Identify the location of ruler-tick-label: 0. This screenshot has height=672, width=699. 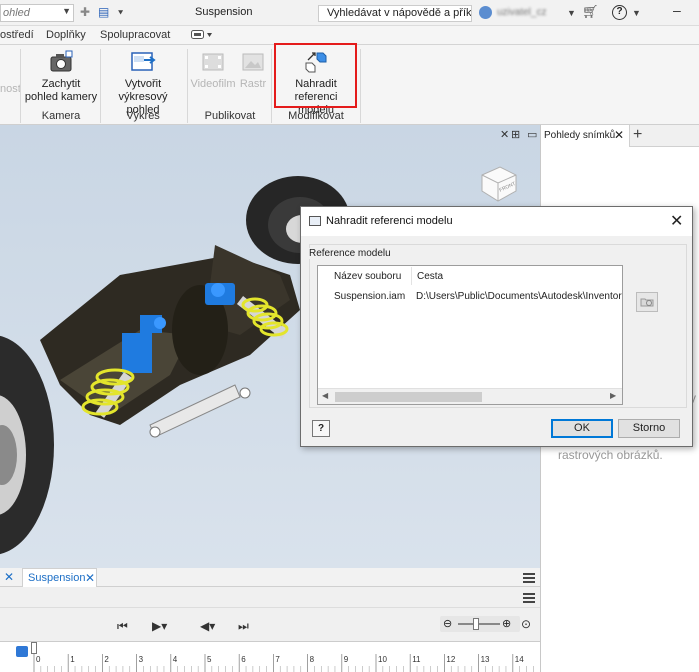
(38, 659).